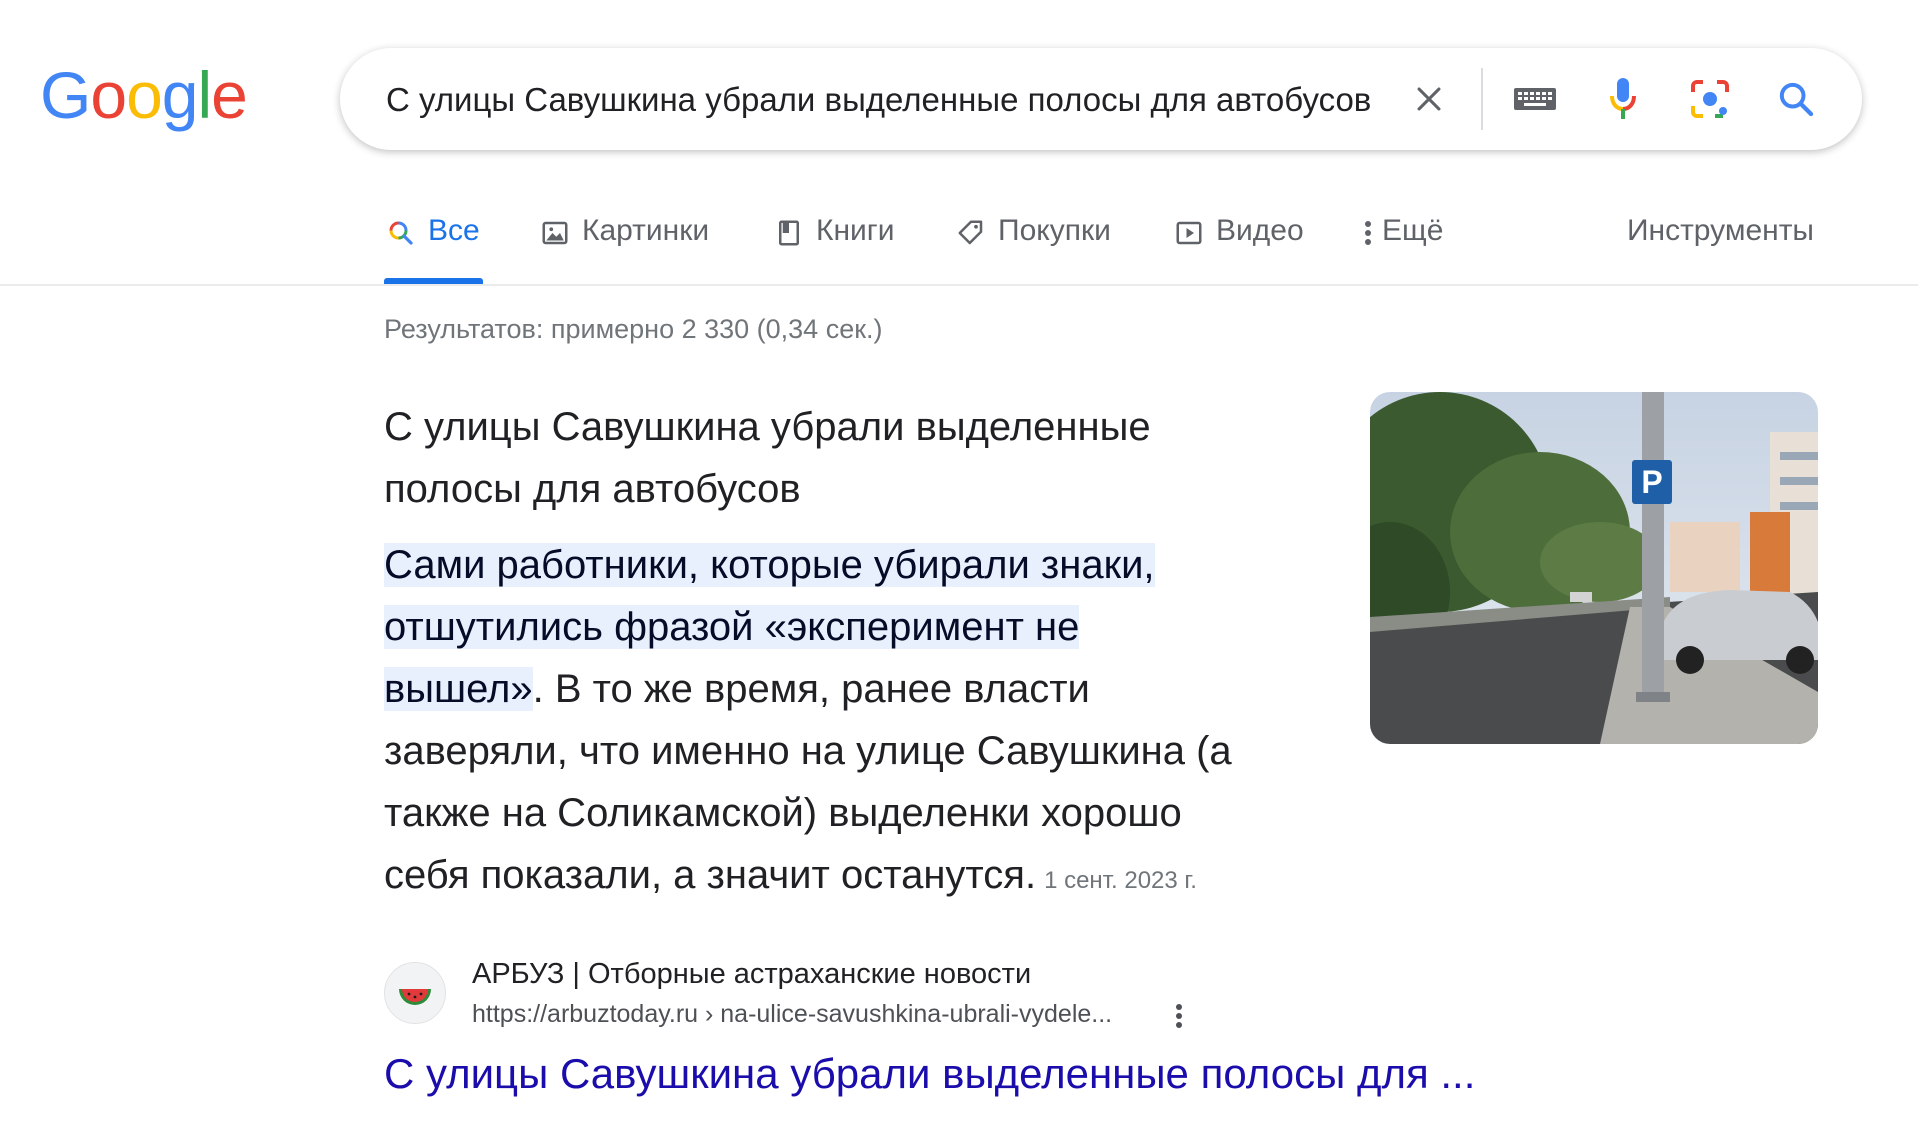 The image size is (1918, 1136). Describe the element at coordinates (1189, 233) in the screenshot. I see `play-icon` at that location.